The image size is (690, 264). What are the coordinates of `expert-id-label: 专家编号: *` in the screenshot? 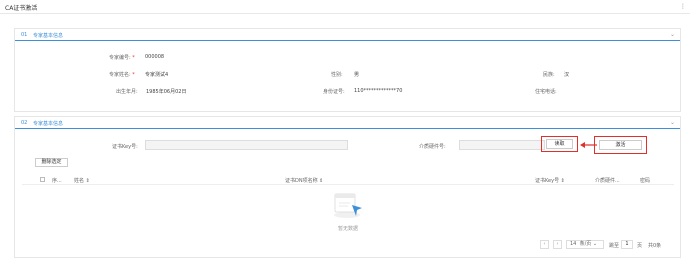 It's located at (122, 58).